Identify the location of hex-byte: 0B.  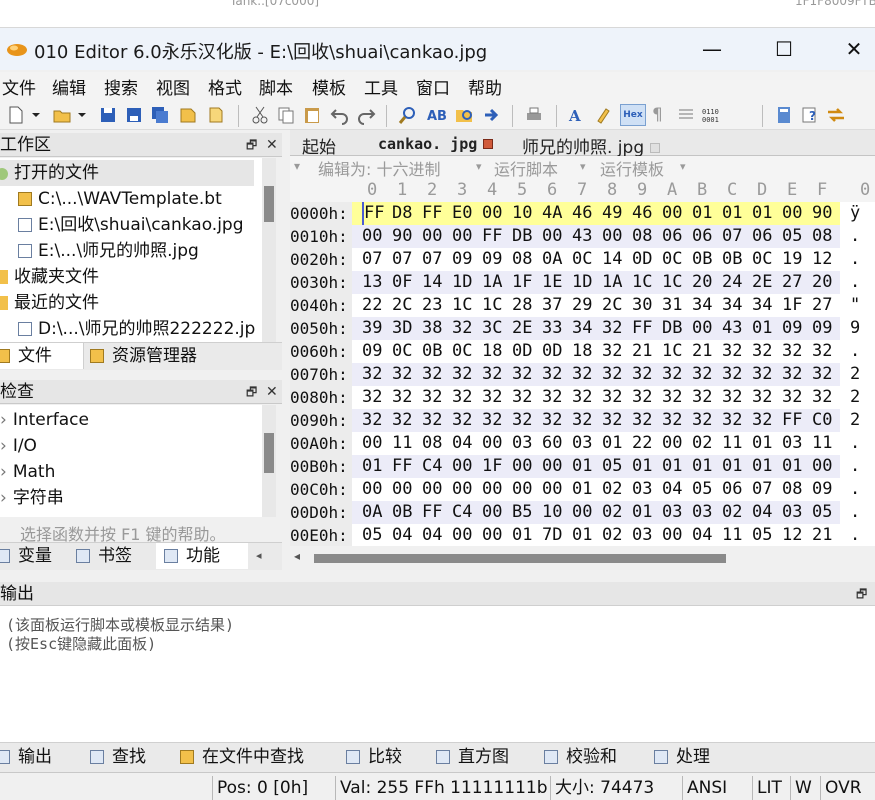
(702, 259).